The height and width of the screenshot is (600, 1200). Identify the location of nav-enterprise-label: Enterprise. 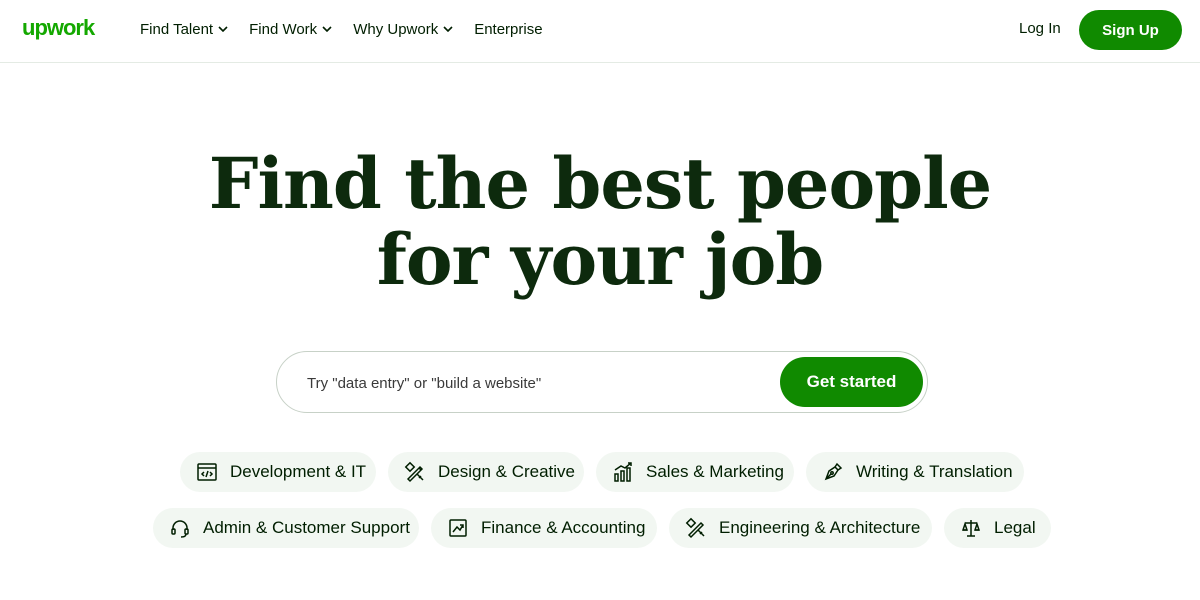
(508, 29).